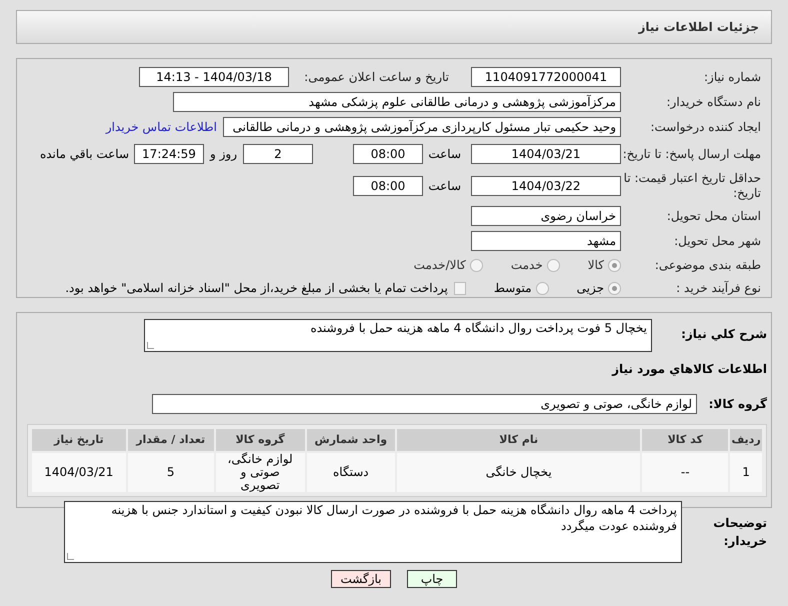 This screenshot has height=606, width=788. Describe the element at coordinates (398, 335) in the screenshot. I see `summary-textarea: یخچال 5 فوت پرداخت روال دانشگاه 4 ماهه هزینه حمل با فروشنده` at that location.